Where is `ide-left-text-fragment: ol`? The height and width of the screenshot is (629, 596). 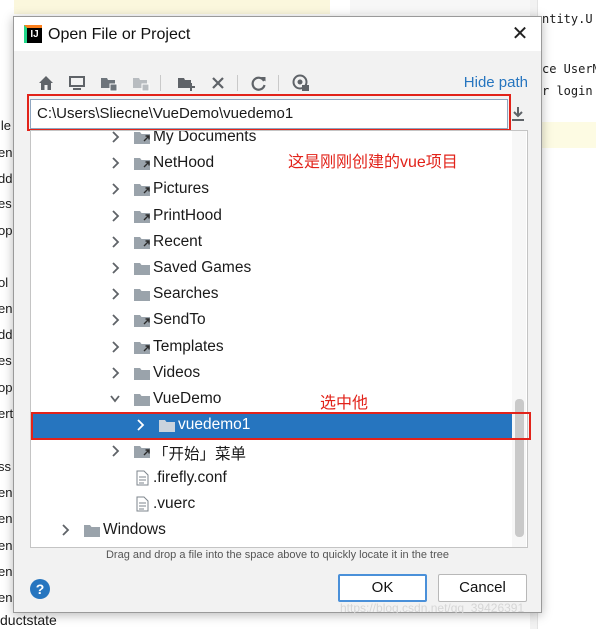 ide-left-text-fragment: ol is located at coordinates (4, 282).